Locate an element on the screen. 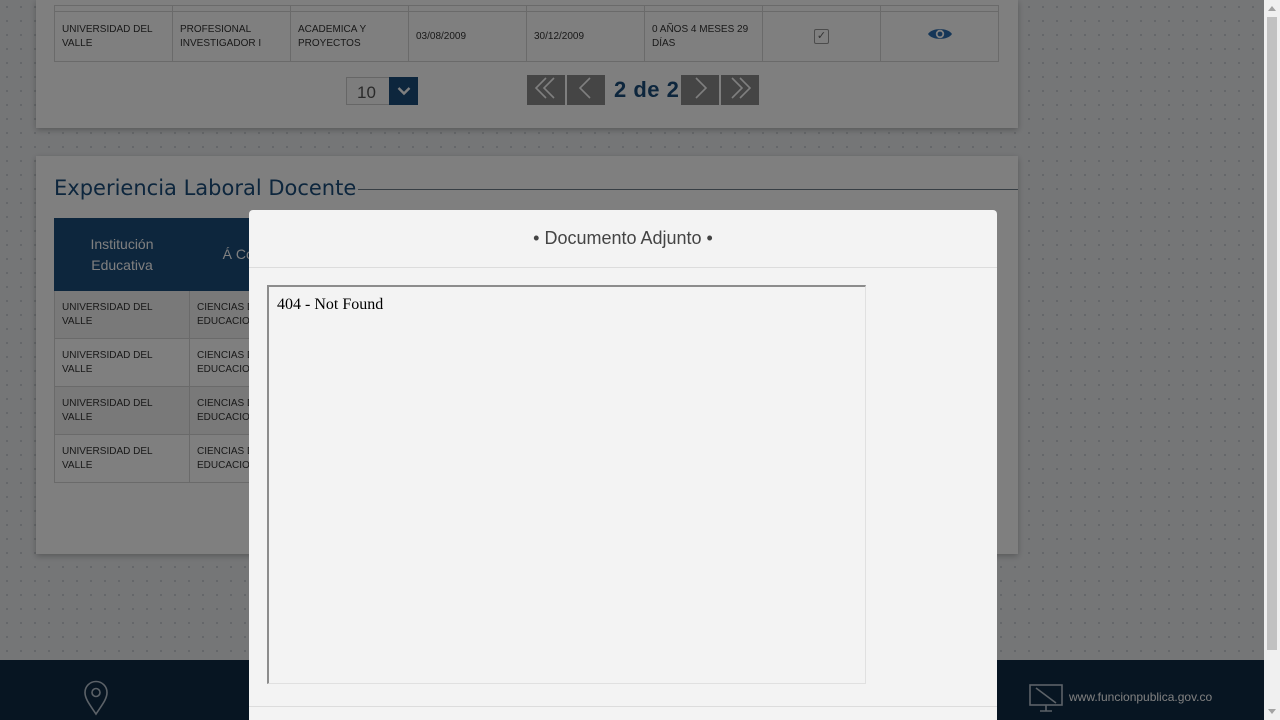 The image size is (1280, 720). frame-message: 404 - Not Found is located at coordinates (330, 304).